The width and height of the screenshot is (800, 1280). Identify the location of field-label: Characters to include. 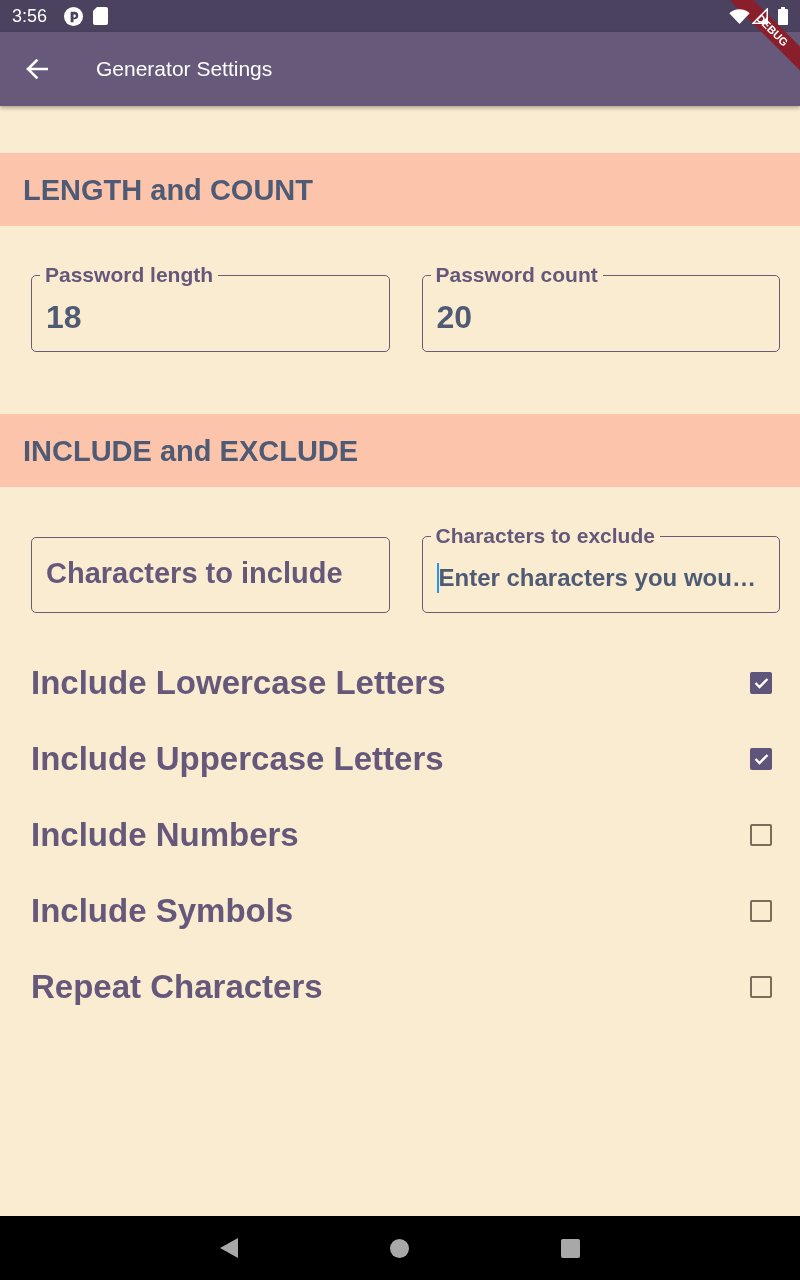
(194, 573).